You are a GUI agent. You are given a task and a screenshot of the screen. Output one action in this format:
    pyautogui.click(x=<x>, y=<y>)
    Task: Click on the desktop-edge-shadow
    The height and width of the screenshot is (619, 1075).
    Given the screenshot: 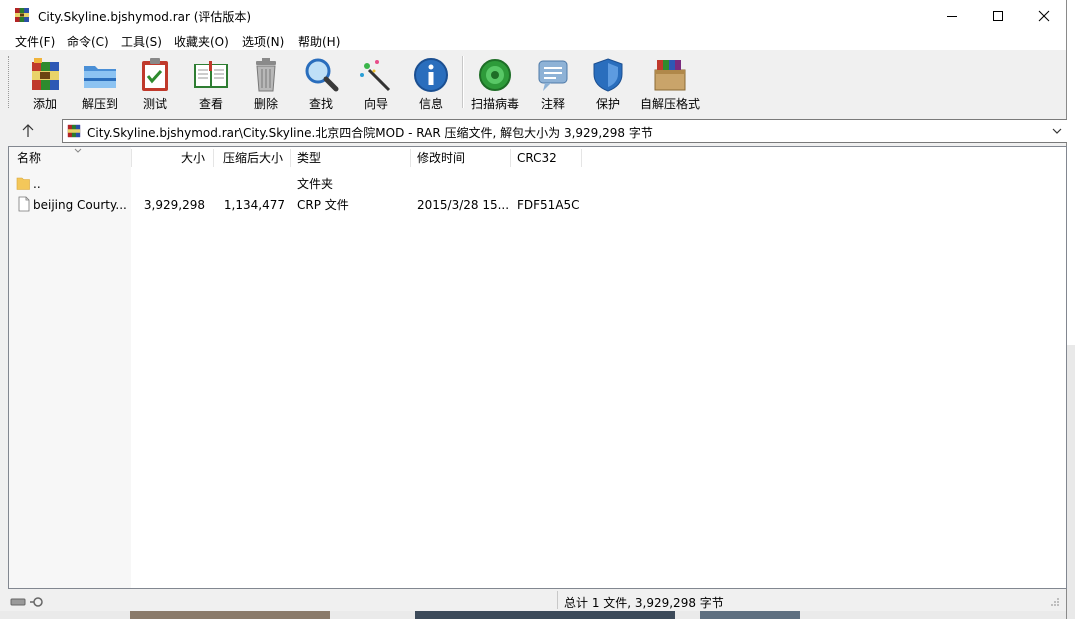 What is the action you would take?
    pyautogui.click(x=1071, y=482)
    